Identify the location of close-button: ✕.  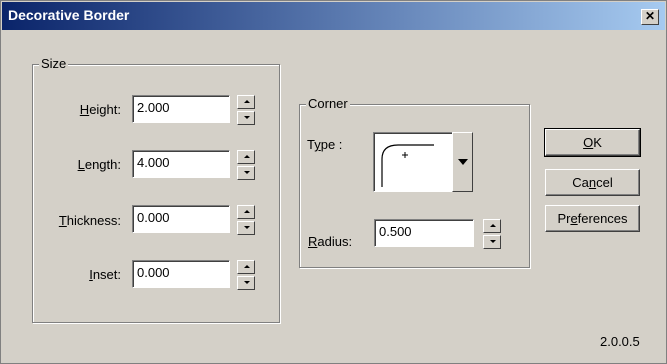
(650, 17).